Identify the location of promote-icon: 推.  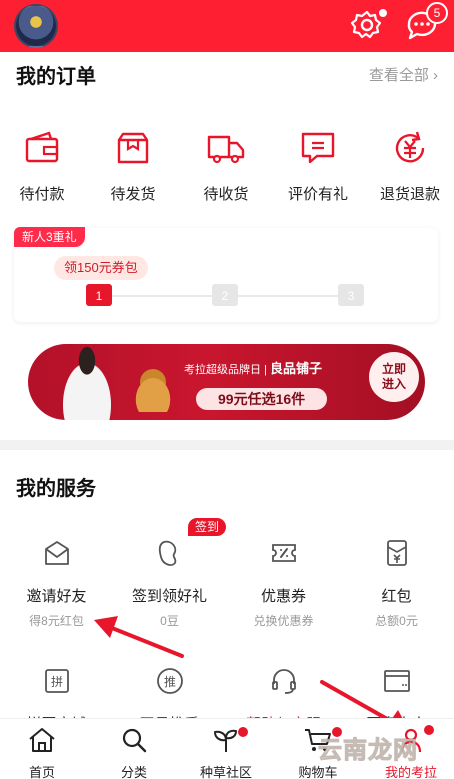
(169, 681).